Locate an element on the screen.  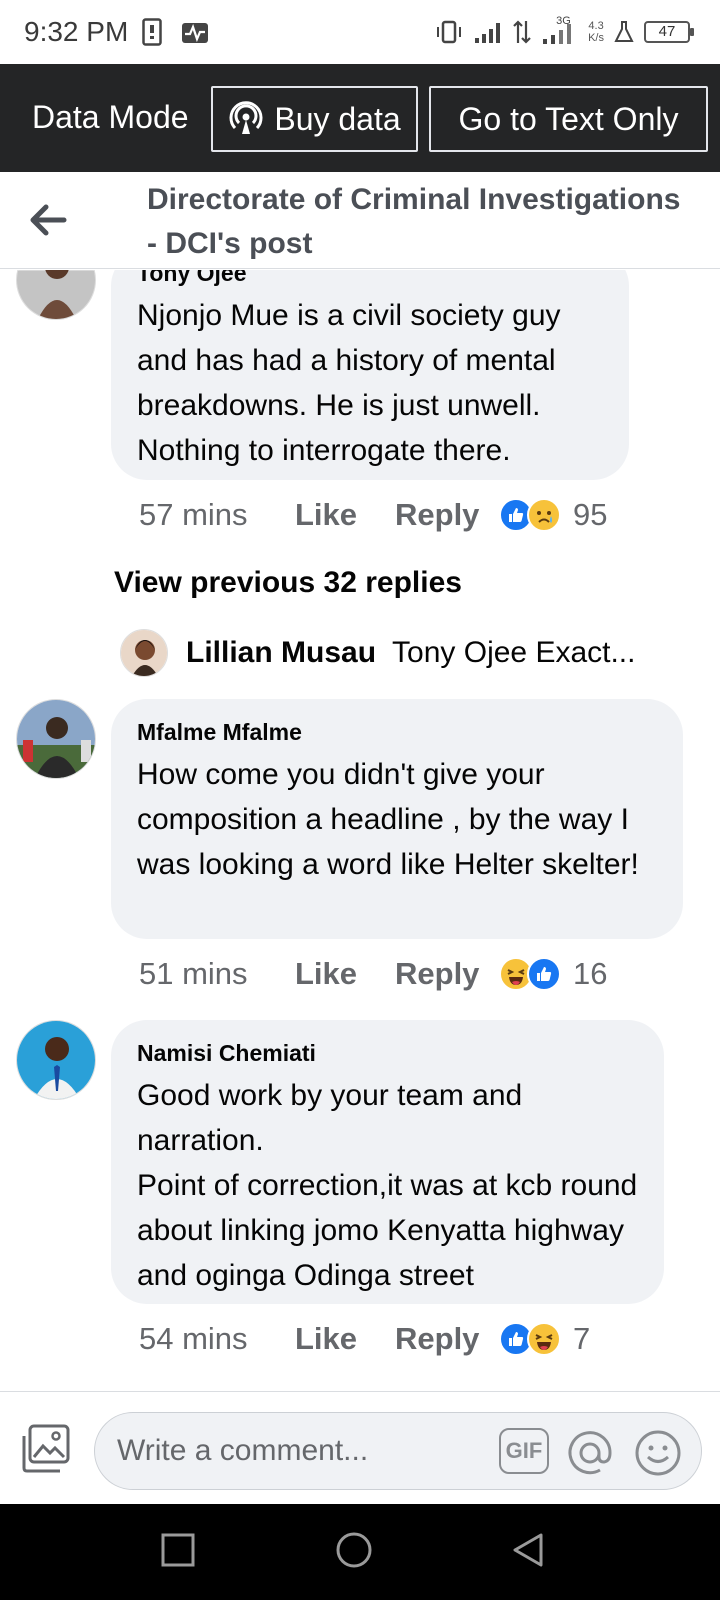
flask-icon is located at coordinates (624, 31).